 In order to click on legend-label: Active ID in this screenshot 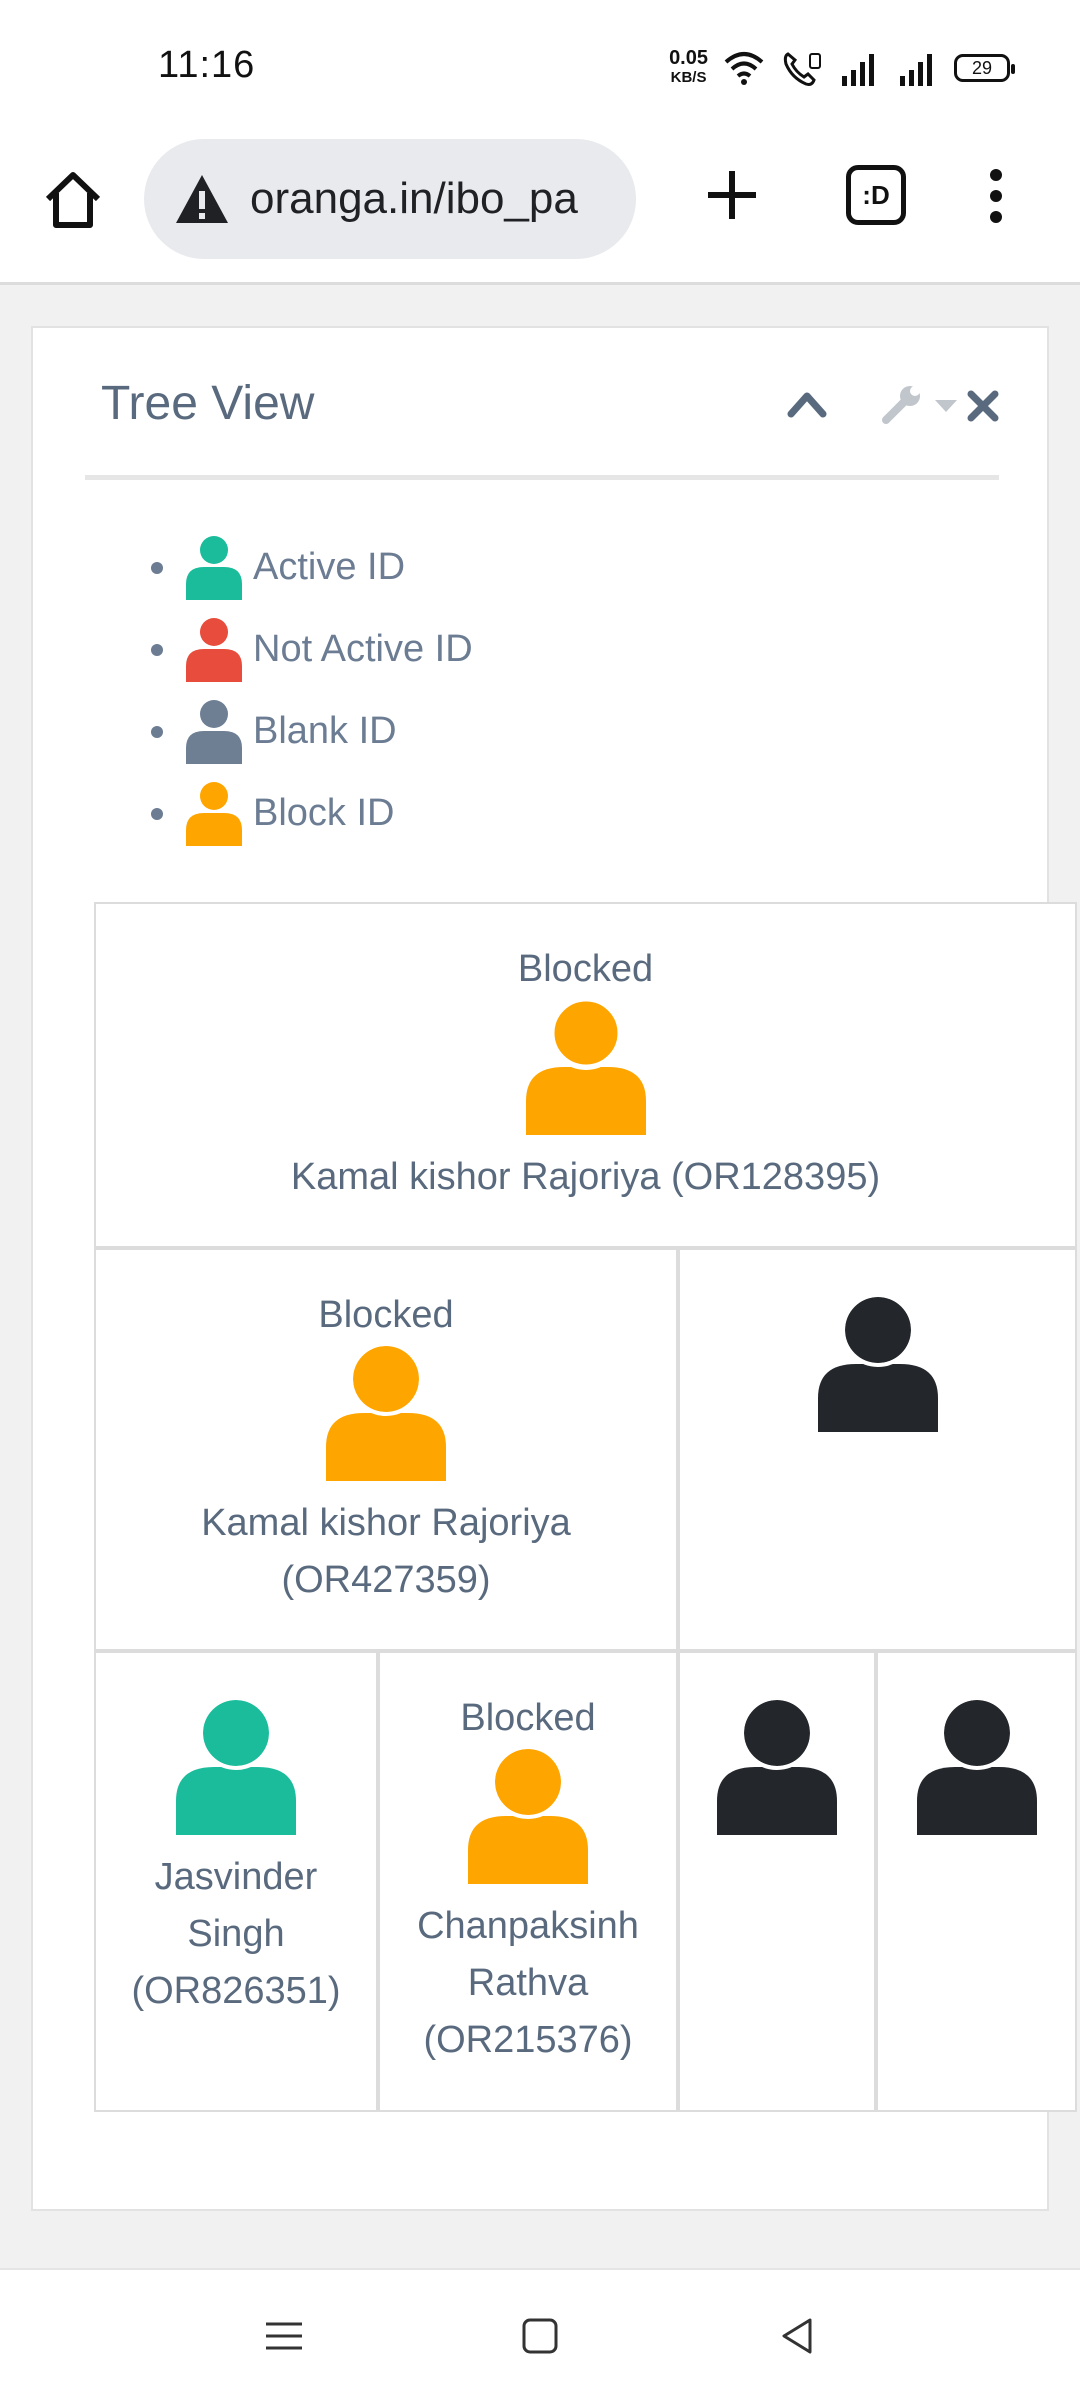, I will do `click(329, 566)`.